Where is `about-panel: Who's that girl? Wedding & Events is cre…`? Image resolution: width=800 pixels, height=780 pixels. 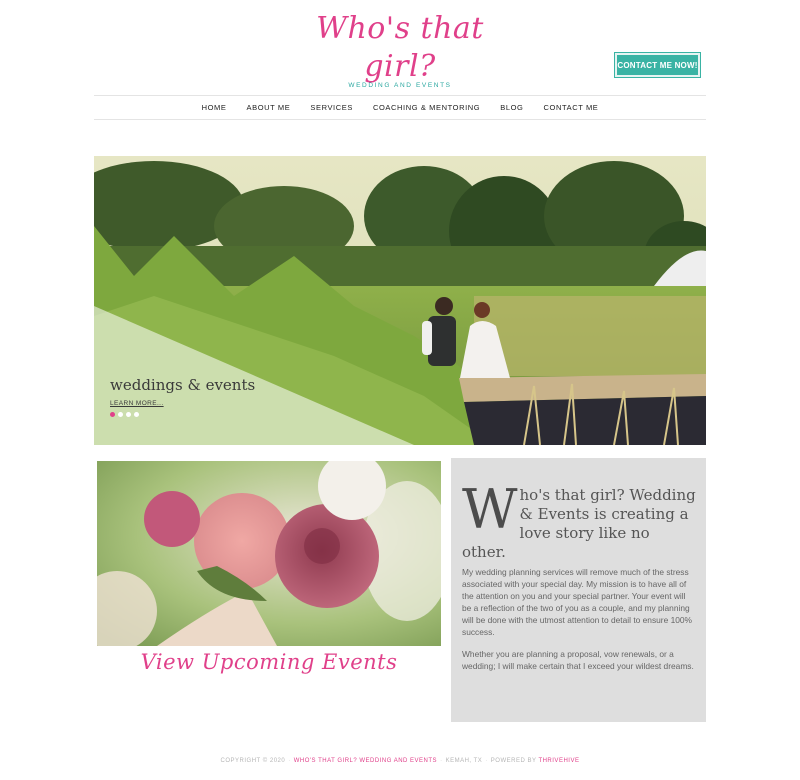 about-panel: Who's that girl? Wedding & Events is cre… is located at coordinates (578, 590).